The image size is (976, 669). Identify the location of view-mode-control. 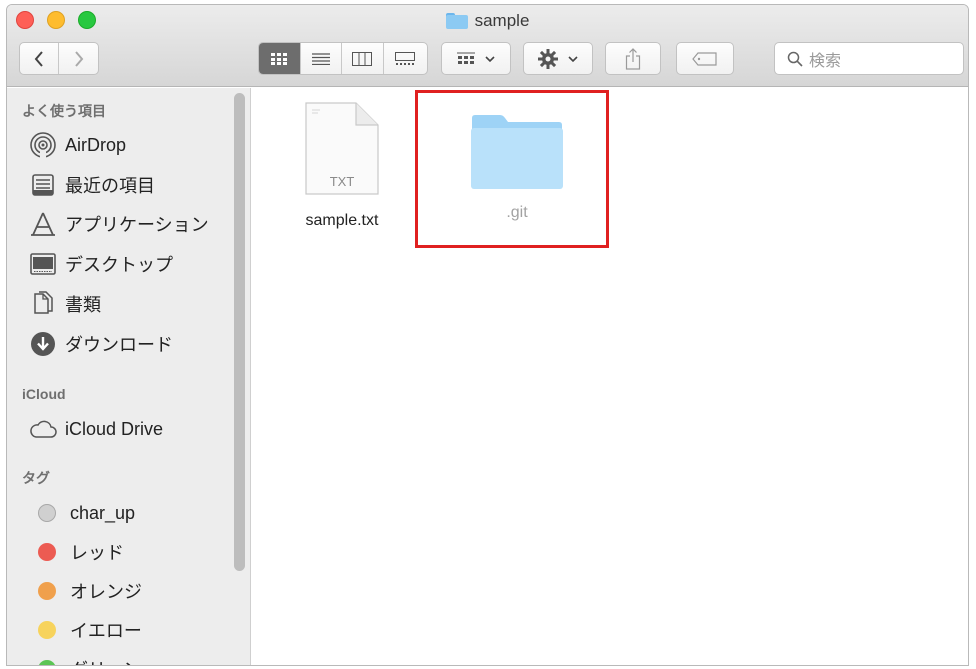
(343, 58).